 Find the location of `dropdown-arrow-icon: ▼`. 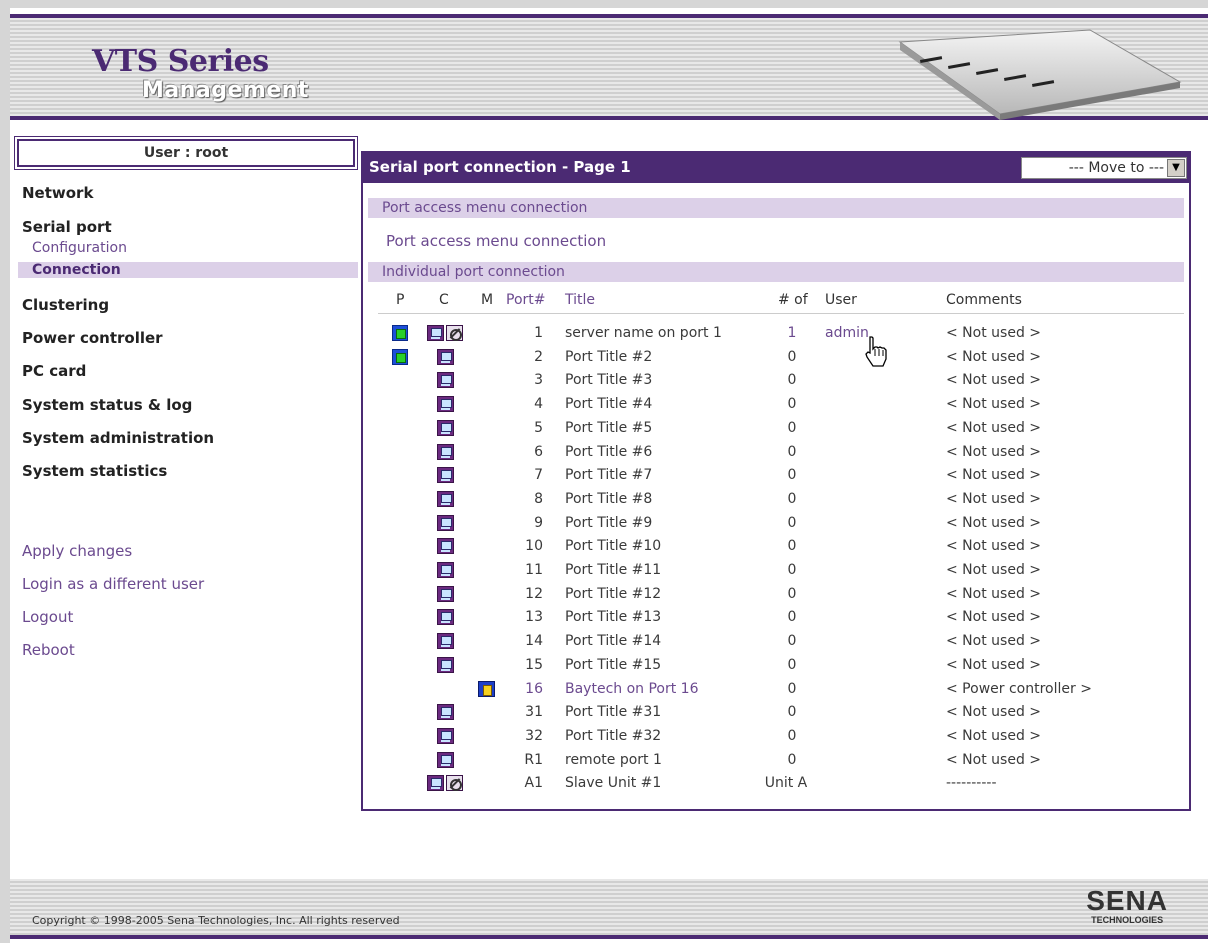

dropdown-arrow-icon: ▼ is located at coordinates (1176, 168).